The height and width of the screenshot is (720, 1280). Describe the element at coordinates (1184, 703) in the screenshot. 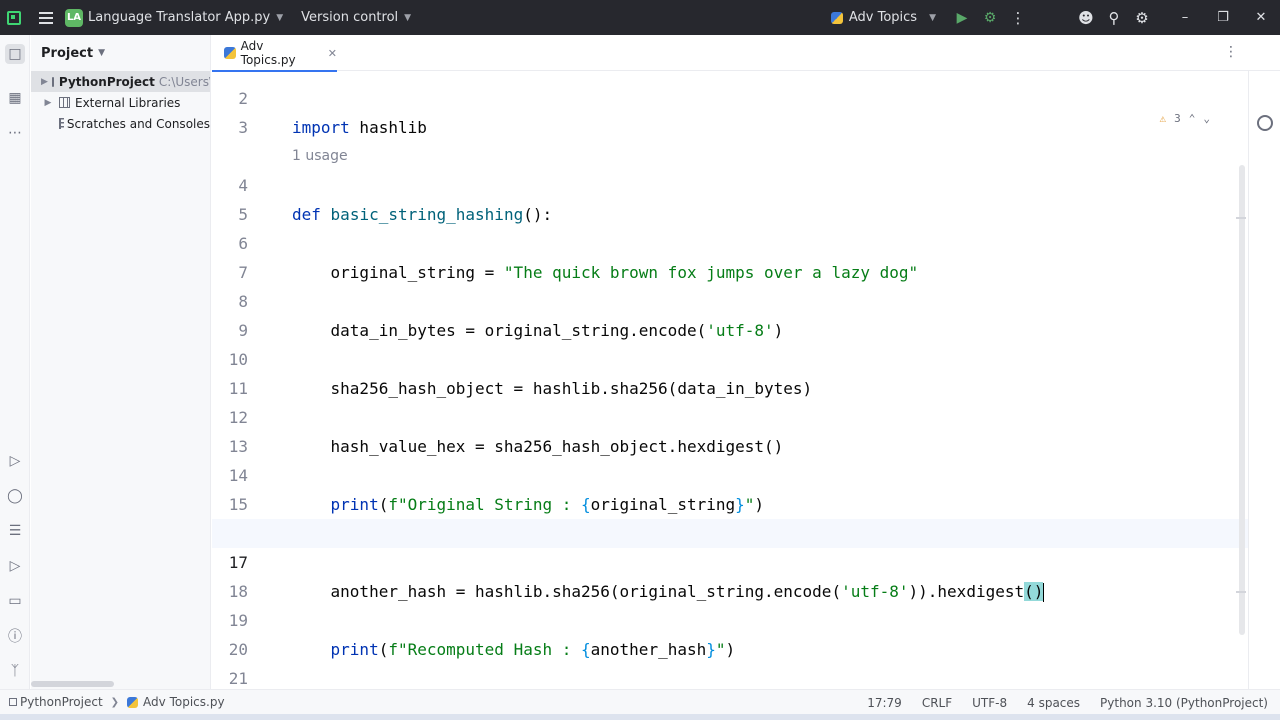

I see `python-interpreter: Python 3.10 (PythonProject)` at that location.